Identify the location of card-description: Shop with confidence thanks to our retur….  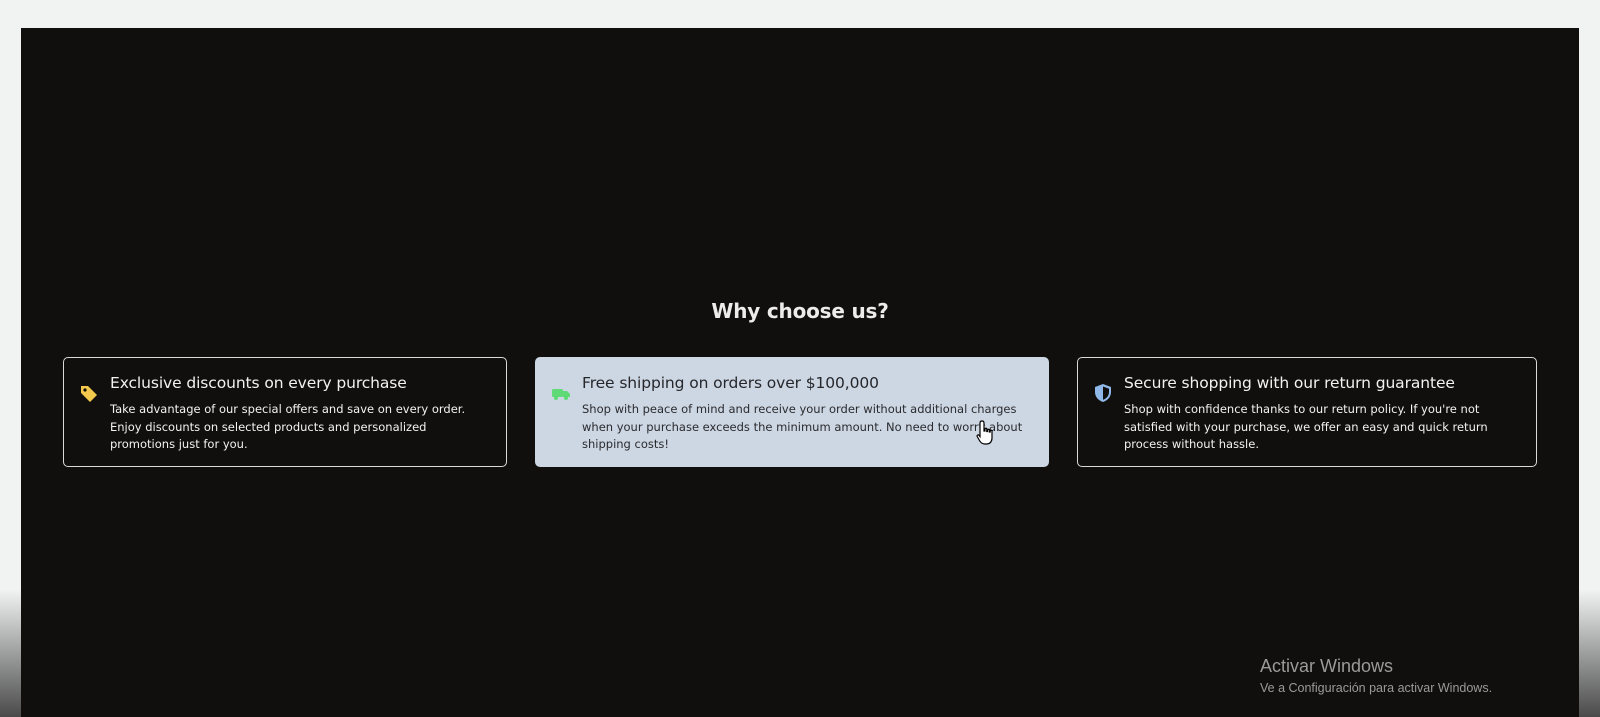
(1306, 426).